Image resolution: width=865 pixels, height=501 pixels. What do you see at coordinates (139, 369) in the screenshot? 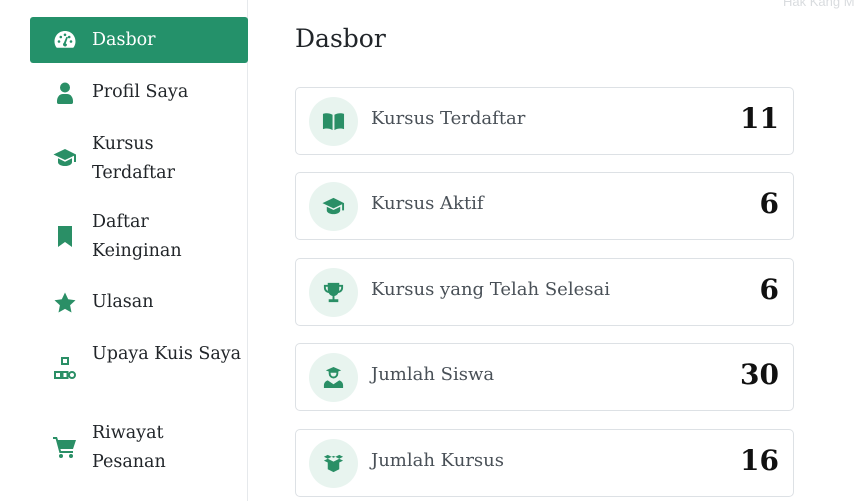
I see `sidebar-item-upaya-kuis-saya: Upaya Kuis Saya` at bounding box center [139, 369].